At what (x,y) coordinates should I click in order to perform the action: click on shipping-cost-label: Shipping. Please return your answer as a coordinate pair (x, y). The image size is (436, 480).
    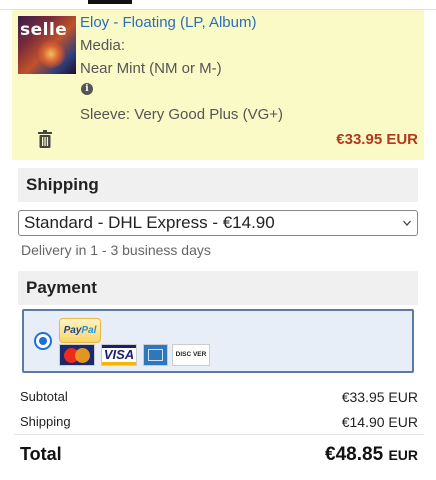
    Looking at the image, I should click on (45, 421).